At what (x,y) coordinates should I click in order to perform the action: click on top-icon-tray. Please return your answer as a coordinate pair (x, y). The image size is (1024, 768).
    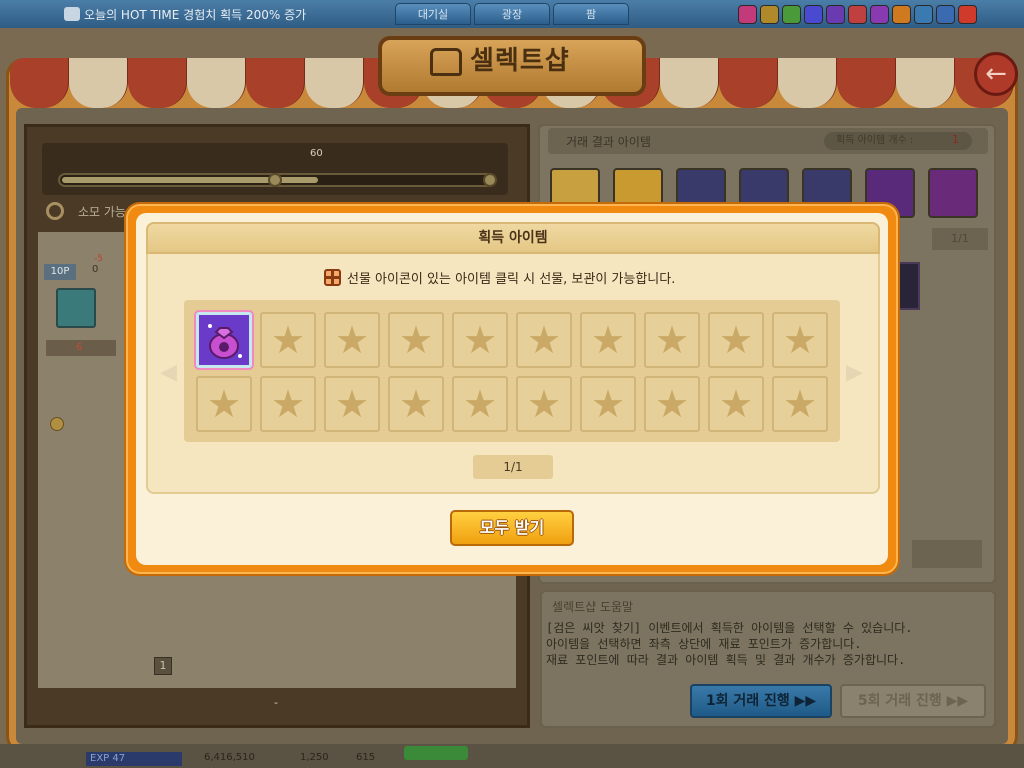
    Looking at the image, I should click on (857, 14).